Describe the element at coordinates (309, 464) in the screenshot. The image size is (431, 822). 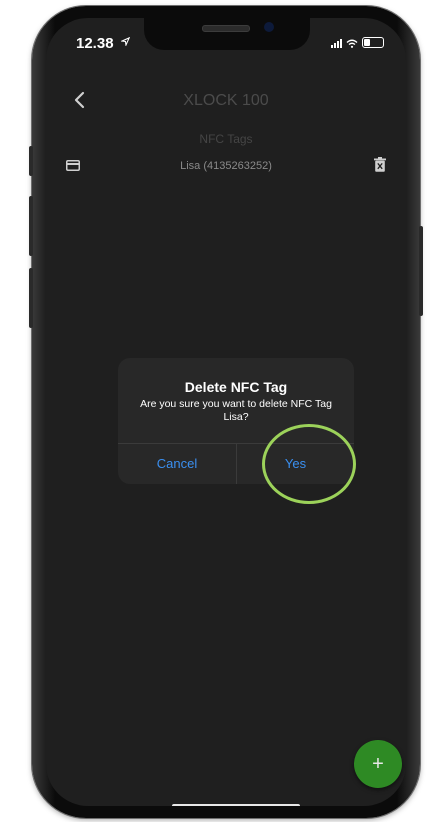
I see `highlight-ring` at that location.